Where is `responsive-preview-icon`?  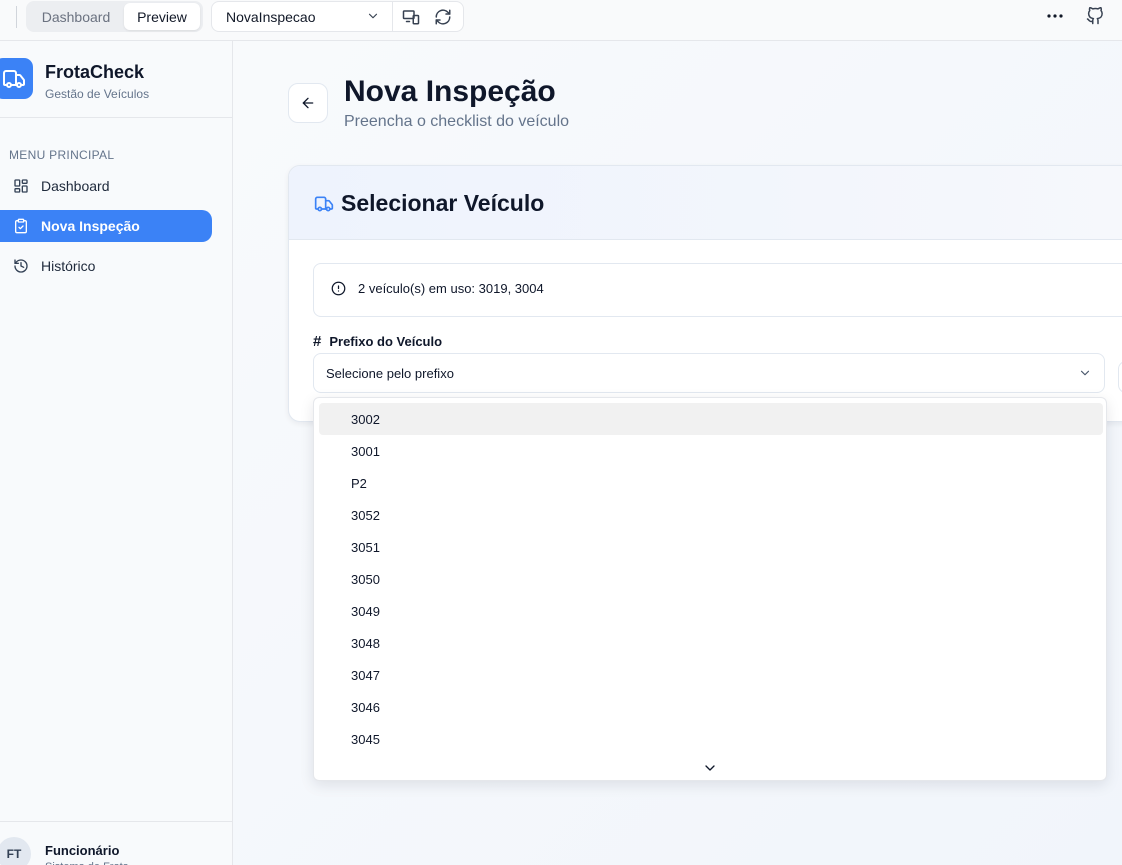 responsive-preview-icon is located at coordinates (411, 17).